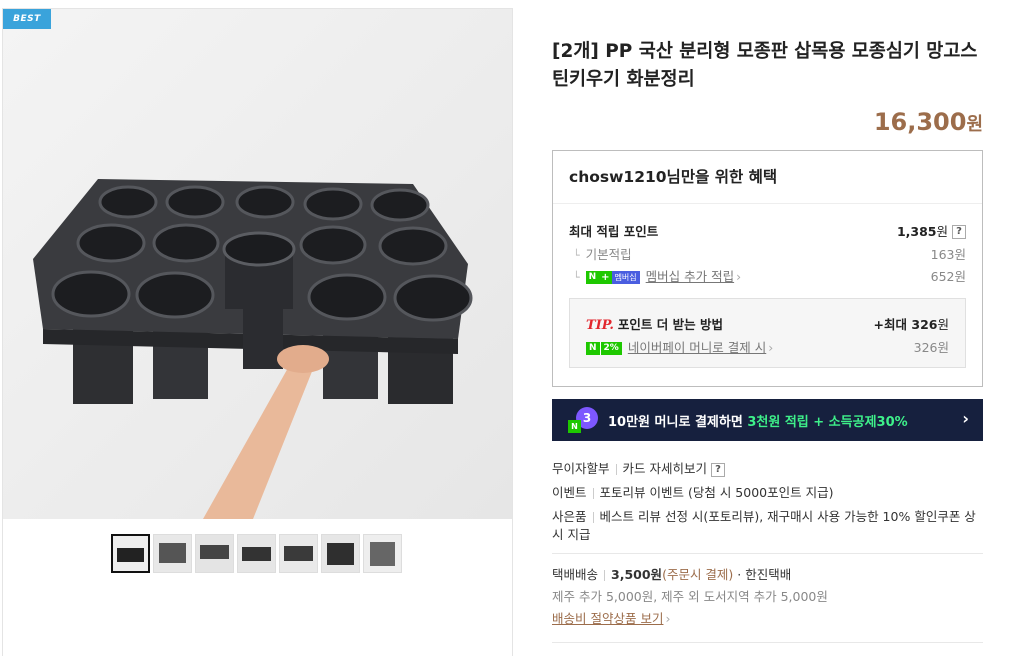  Describe the element at coordinates (767, 253) in the screenshot. I see `basic-points-row: └ 기본적립 163원` at that location.